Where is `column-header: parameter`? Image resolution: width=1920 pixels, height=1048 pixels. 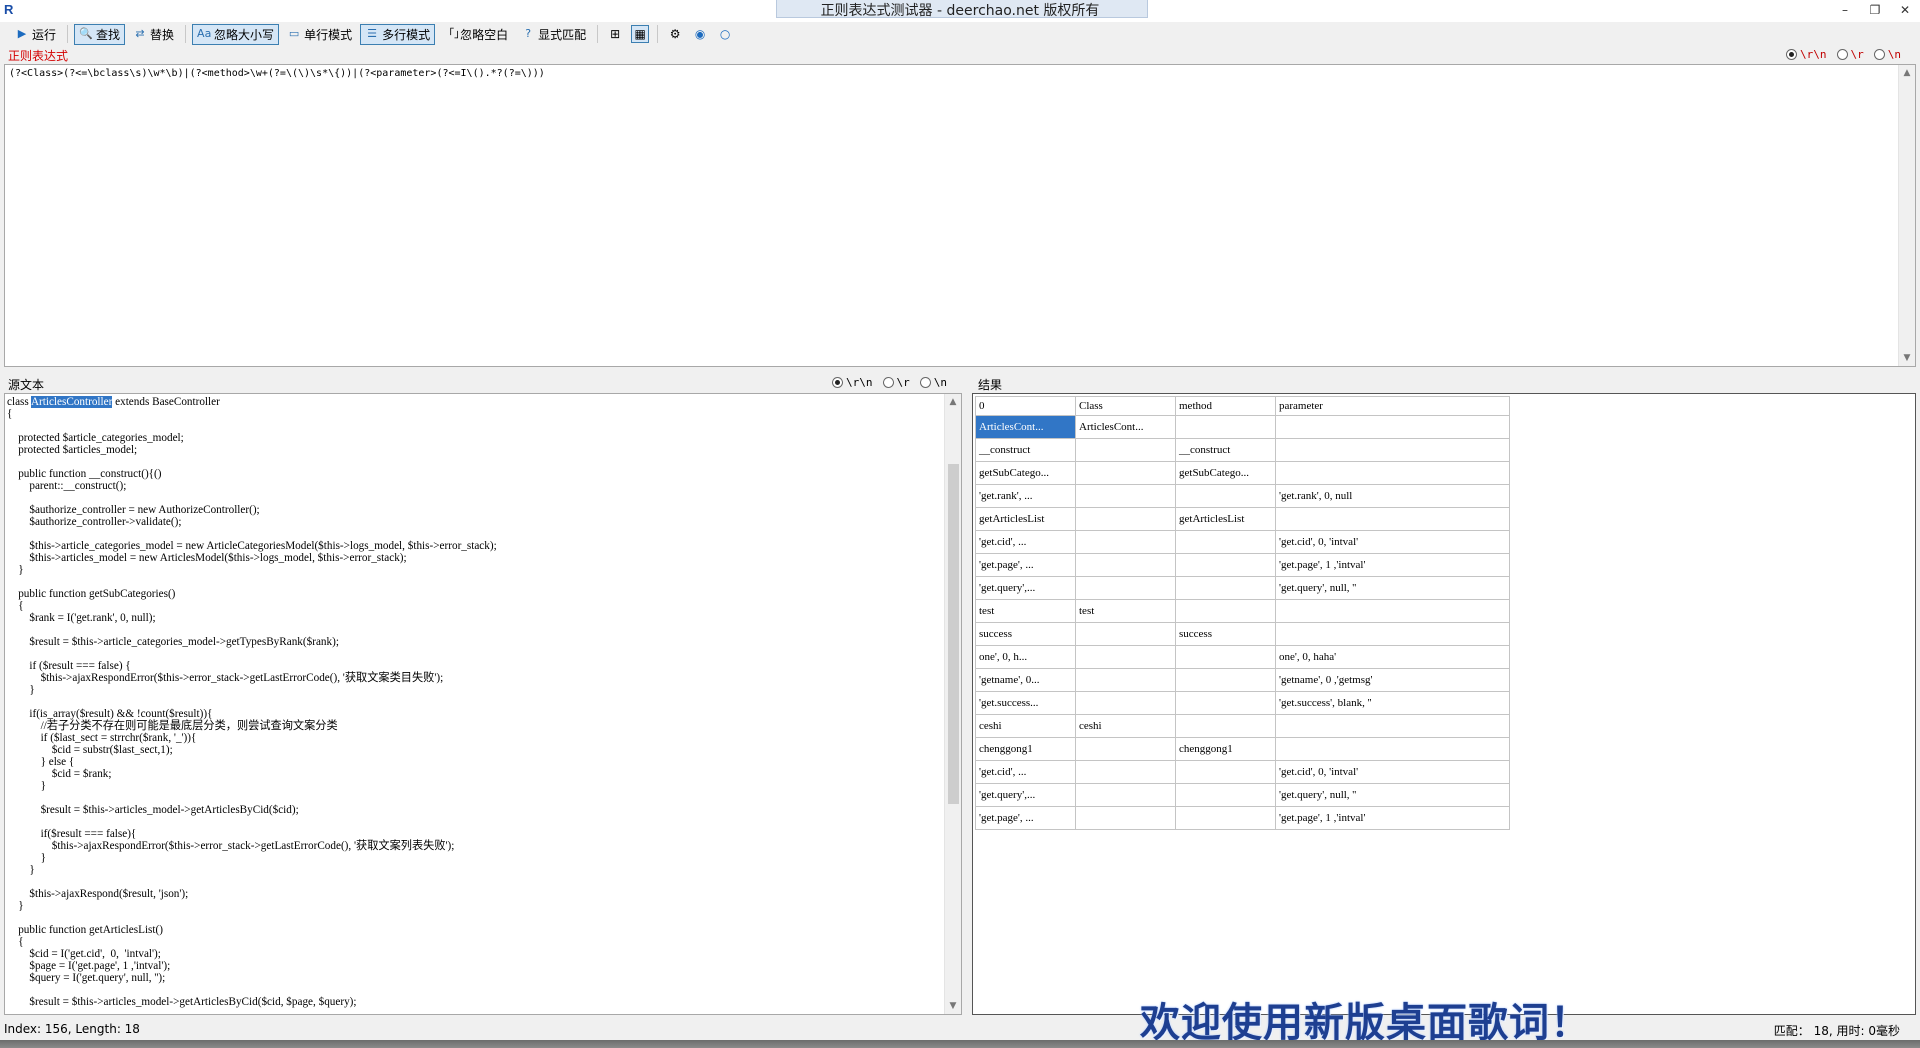
column-header: parameter is located at coordinates (1392, 406).